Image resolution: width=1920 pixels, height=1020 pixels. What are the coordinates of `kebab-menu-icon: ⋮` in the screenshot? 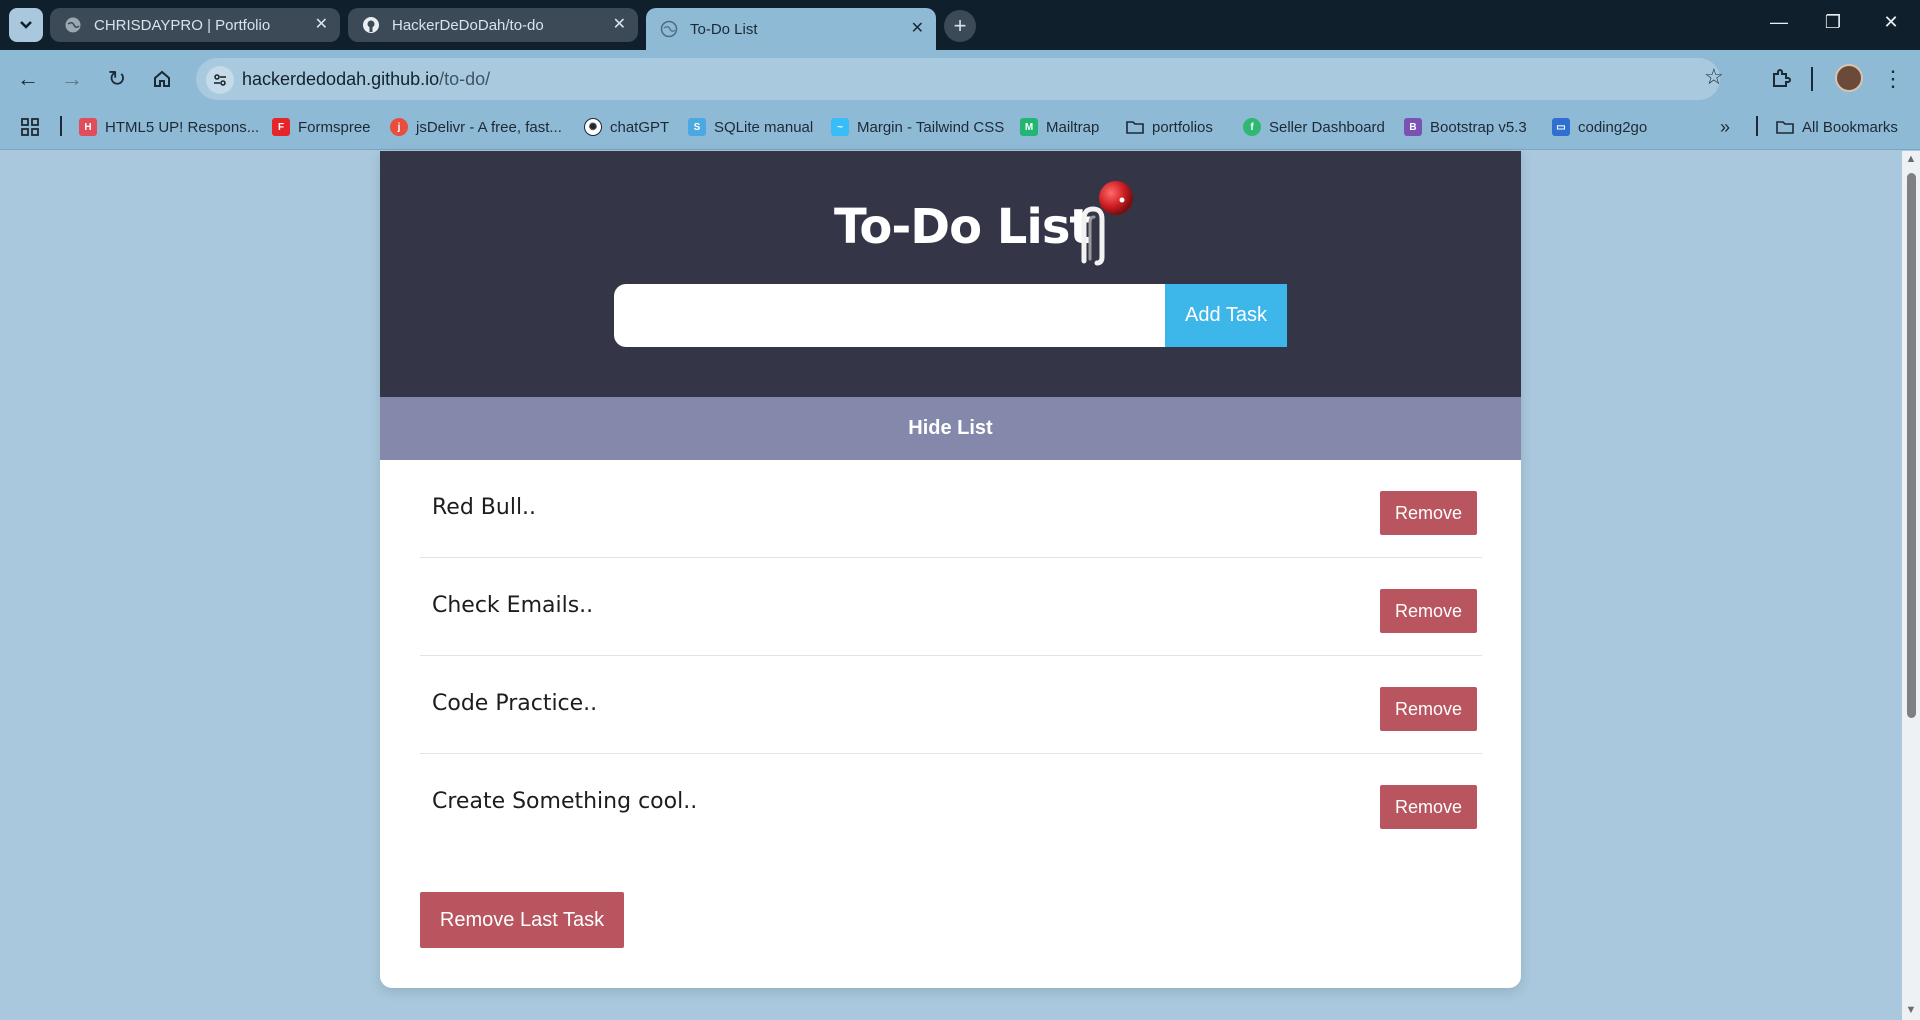 It's located at (1893, 78).